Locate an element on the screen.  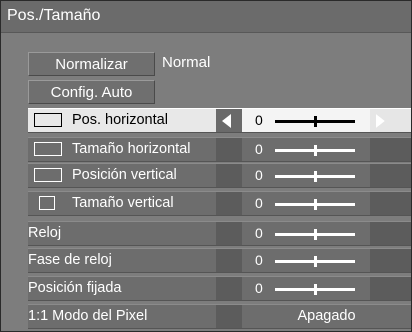
horizontal-position-icon is located at coordinates (48, 120).